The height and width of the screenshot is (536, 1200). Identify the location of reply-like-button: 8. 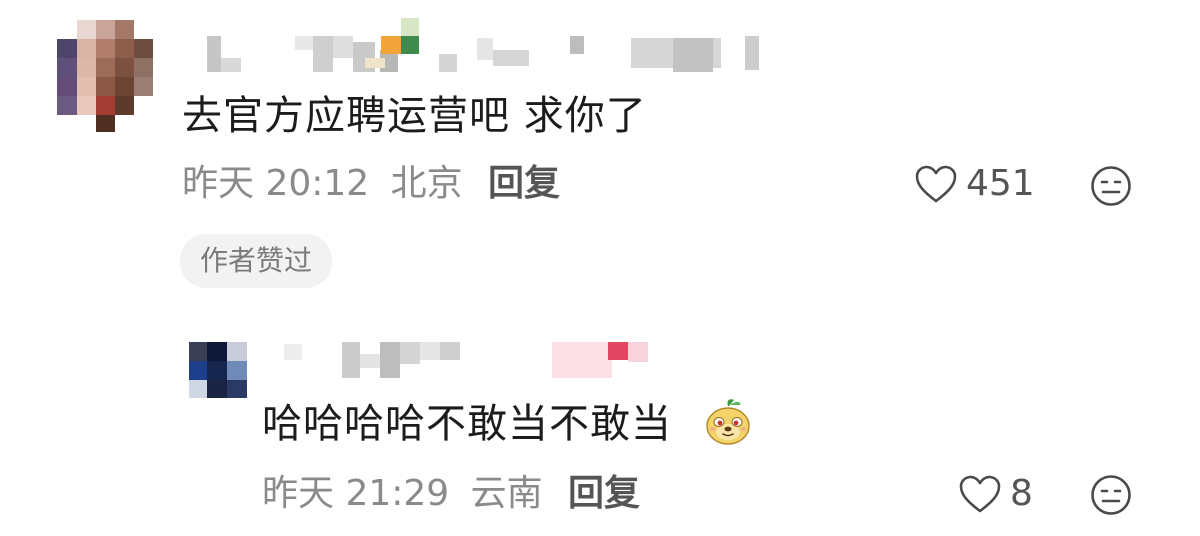
(995, 494).